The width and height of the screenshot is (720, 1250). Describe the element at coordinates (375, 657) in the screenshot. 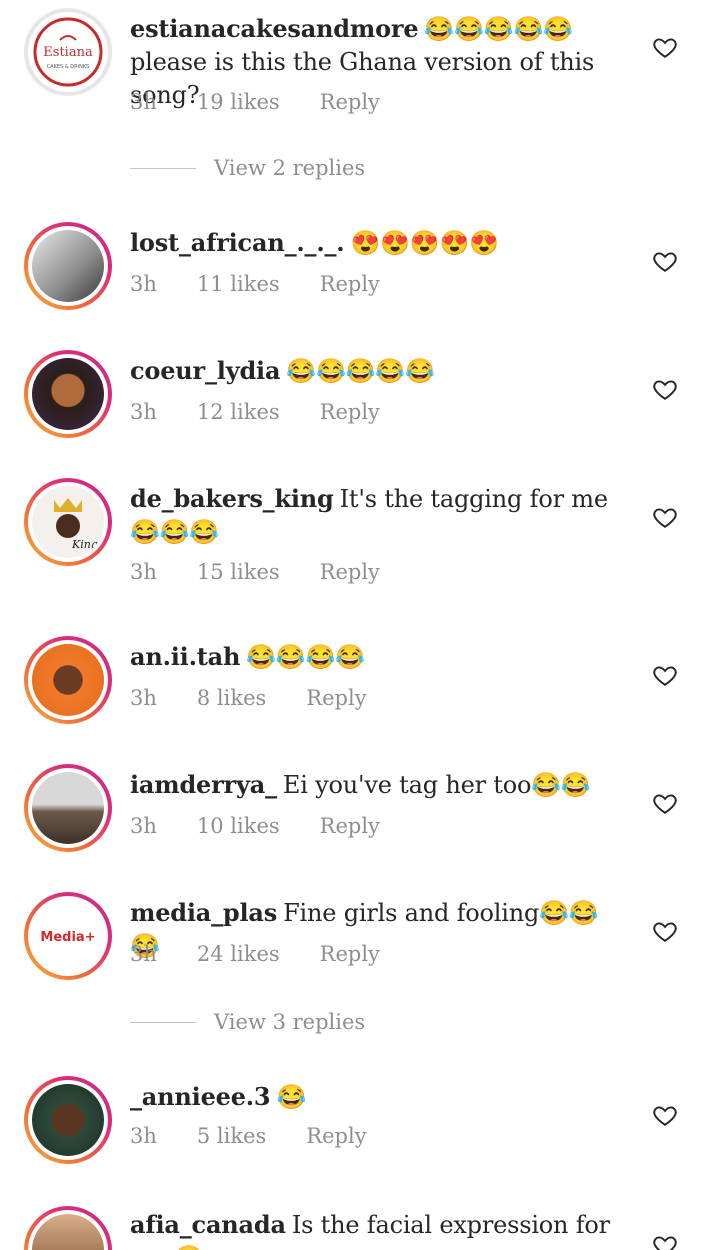

I see `comment-text: an.ii.tah 😂😂😂😂` at that location.